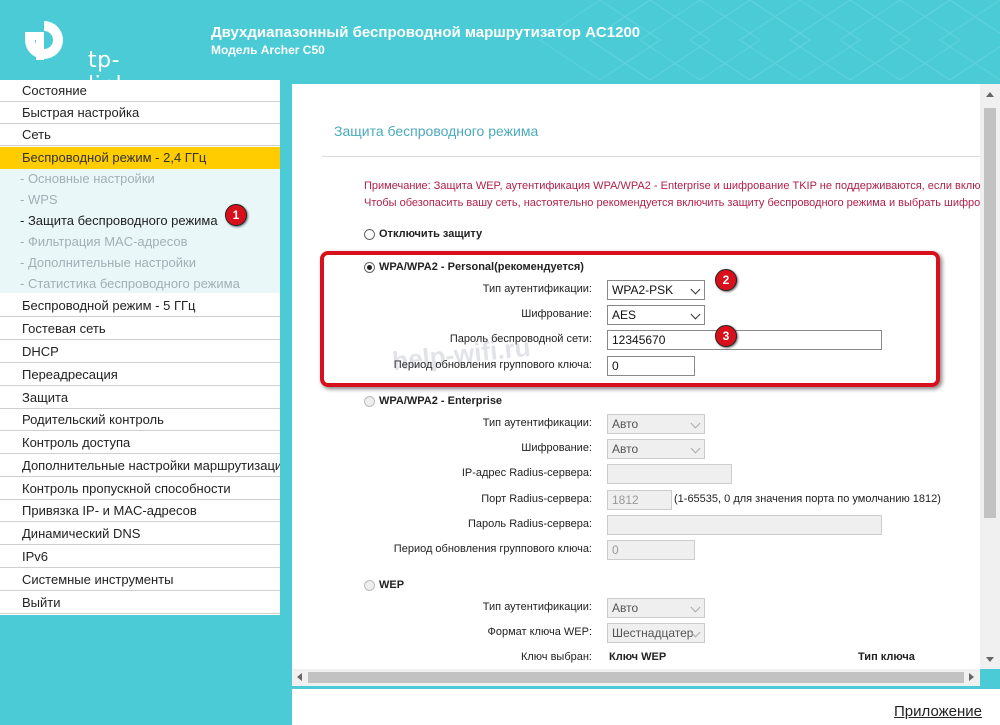 This screenshot has height=725, width=1000. I want to click on enterprise-enc-label: Шифрование:, so click(556, 448).